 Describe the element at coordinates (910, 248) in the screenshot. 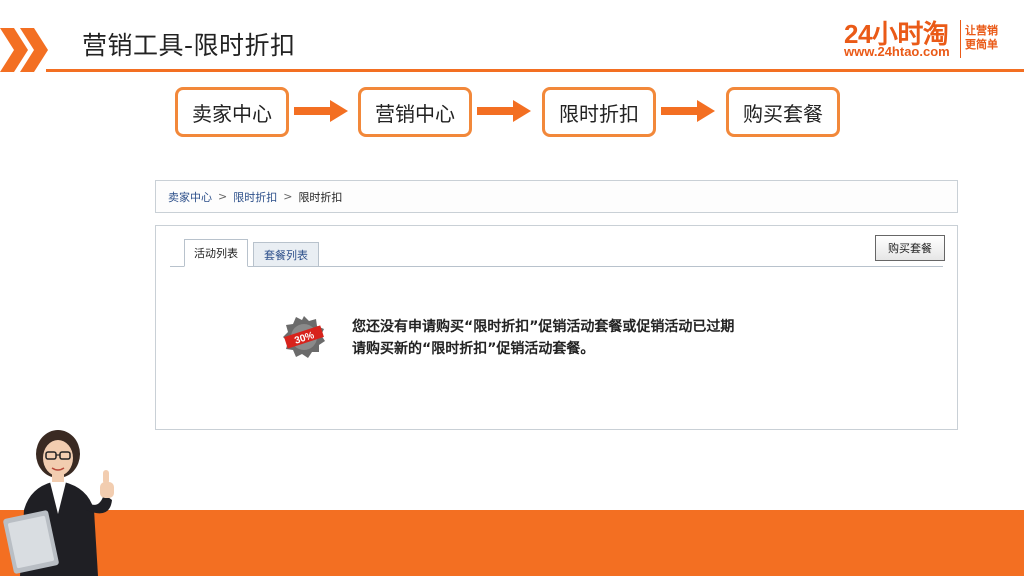

I see `buy-package-button: 购买套餐` at that location.